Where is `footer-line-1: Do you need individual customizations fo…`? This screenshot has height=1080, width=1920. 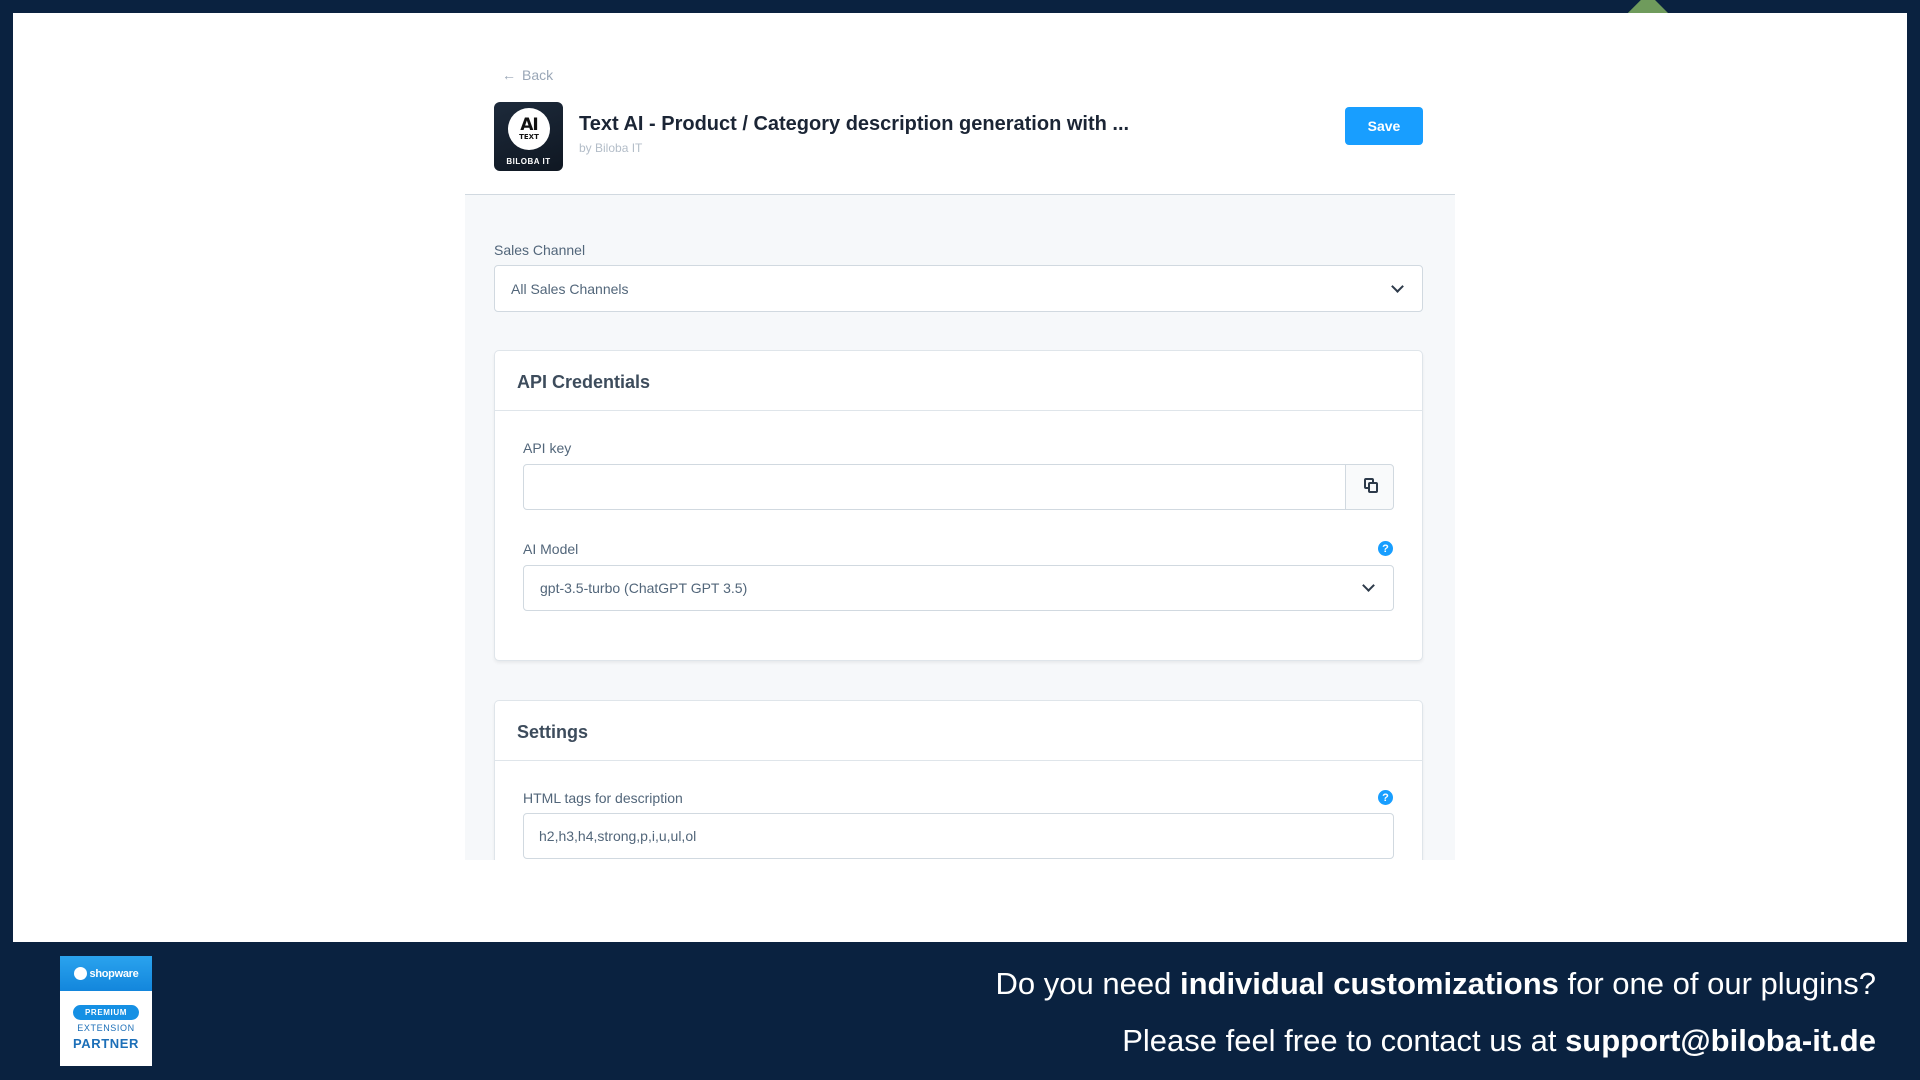 footer-line-1: Do you need individual customizations fo… is located at coordinates (1436, 984).